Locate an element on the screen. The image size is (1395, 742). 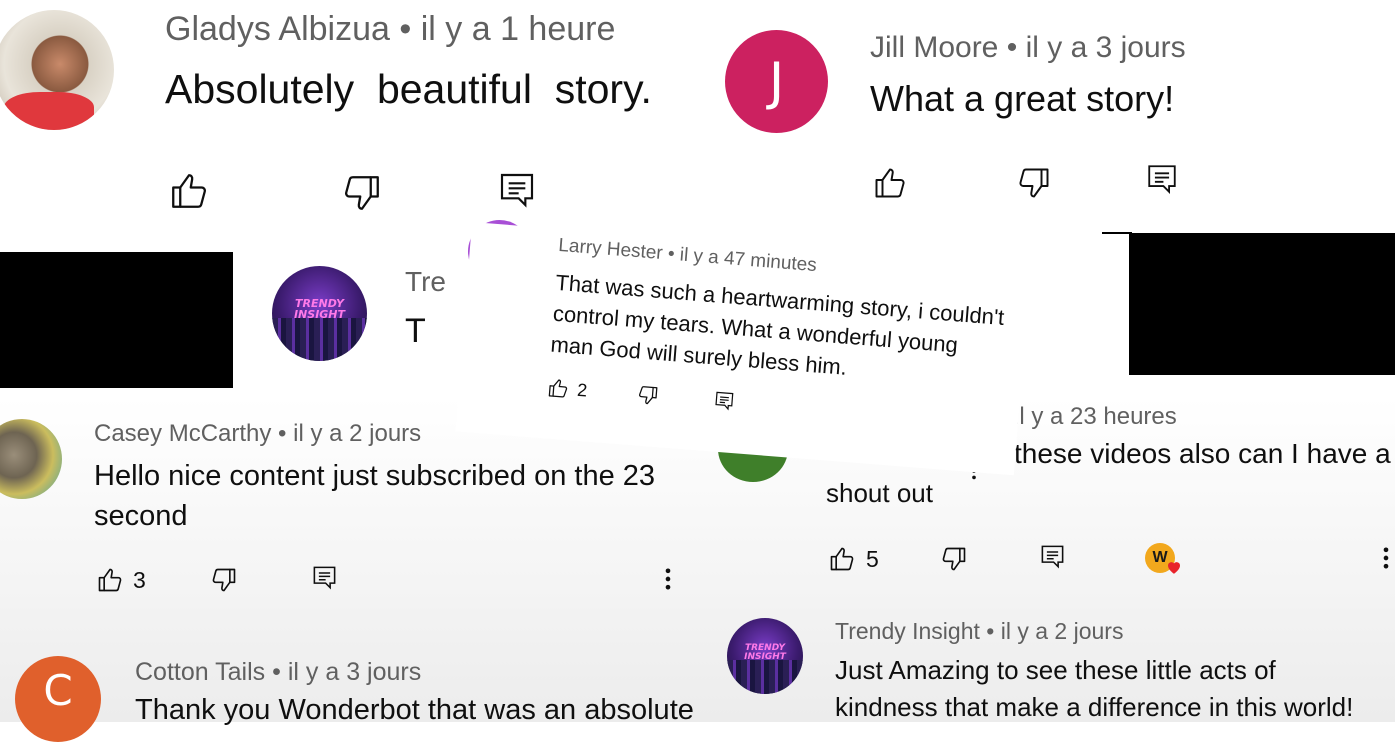
comment-header: Trendy Insight • il y a 2 jours is located at coordinates (979, 631).